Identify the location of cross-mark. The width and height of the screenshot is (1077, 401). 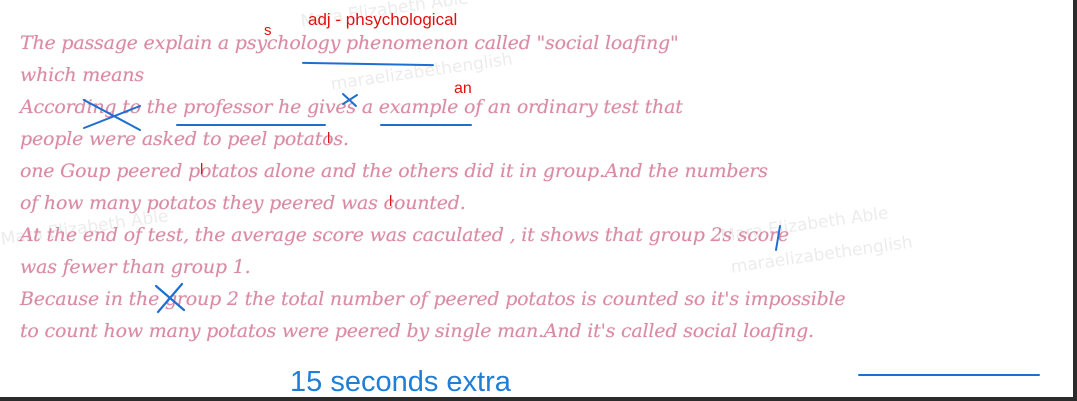
(170, 298).